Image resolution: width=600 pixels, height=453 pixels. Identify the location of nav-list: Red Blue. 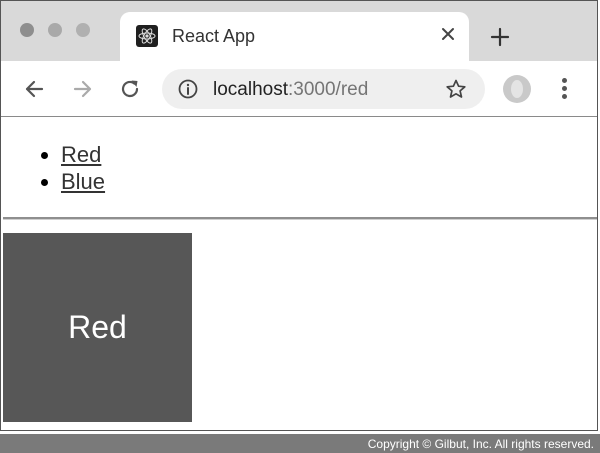
(64, 168).